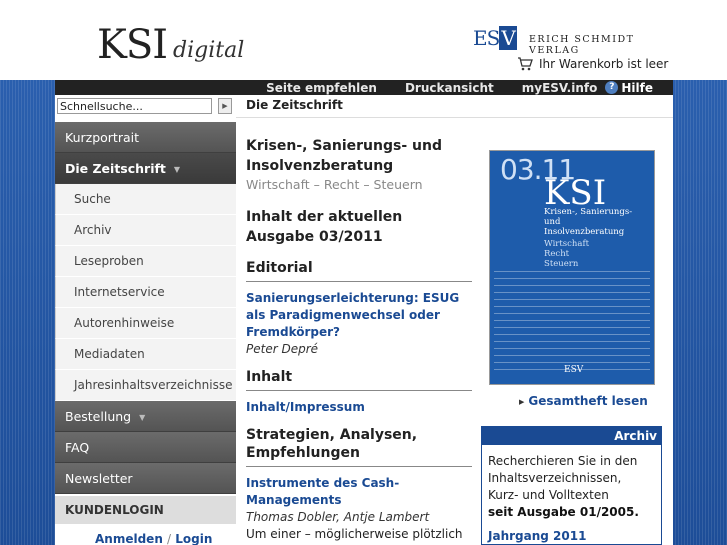 Image resolution: width=727 pixels, height=545 pixels. Describe the element at coordinates (225, 106) in the screenshot. I see `search-submit-button: ▶` at that location.